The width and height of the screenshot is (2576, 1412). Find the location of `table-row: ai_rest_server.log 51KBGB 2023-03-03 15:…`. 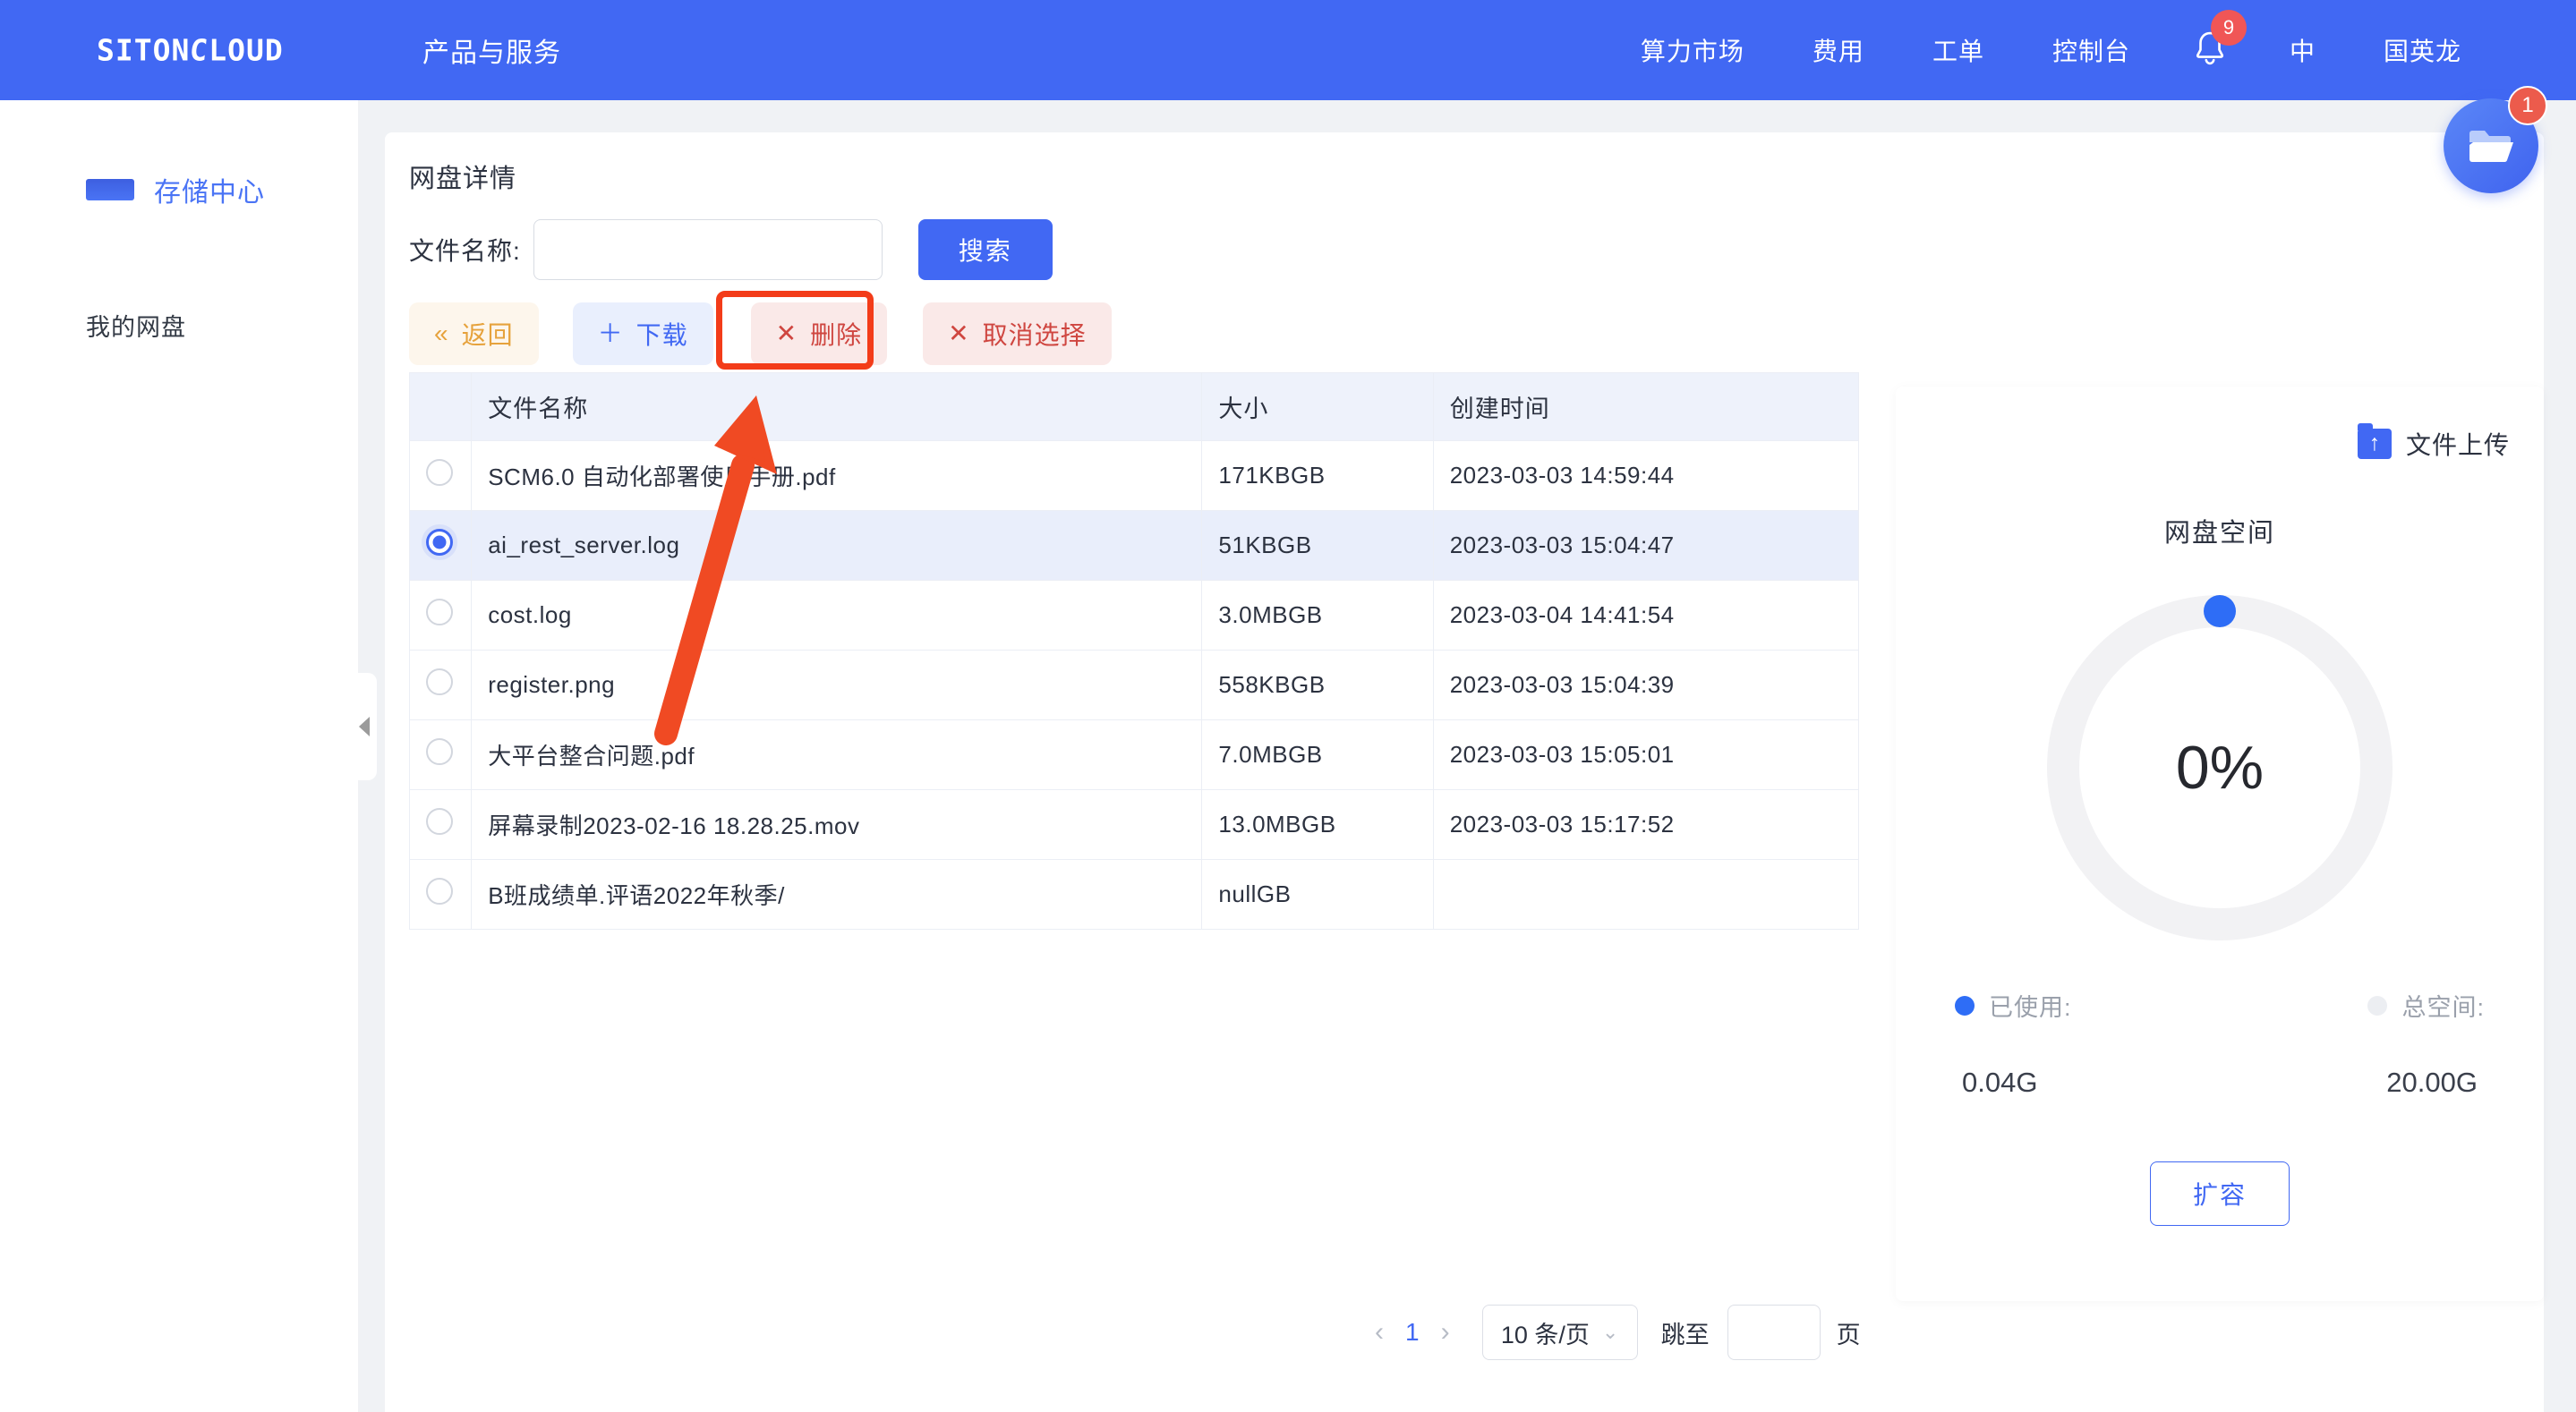

table-row: ai_rest_server.log 51KBGB 2023-03-03 15:… is located at coordinates (1134, 545).